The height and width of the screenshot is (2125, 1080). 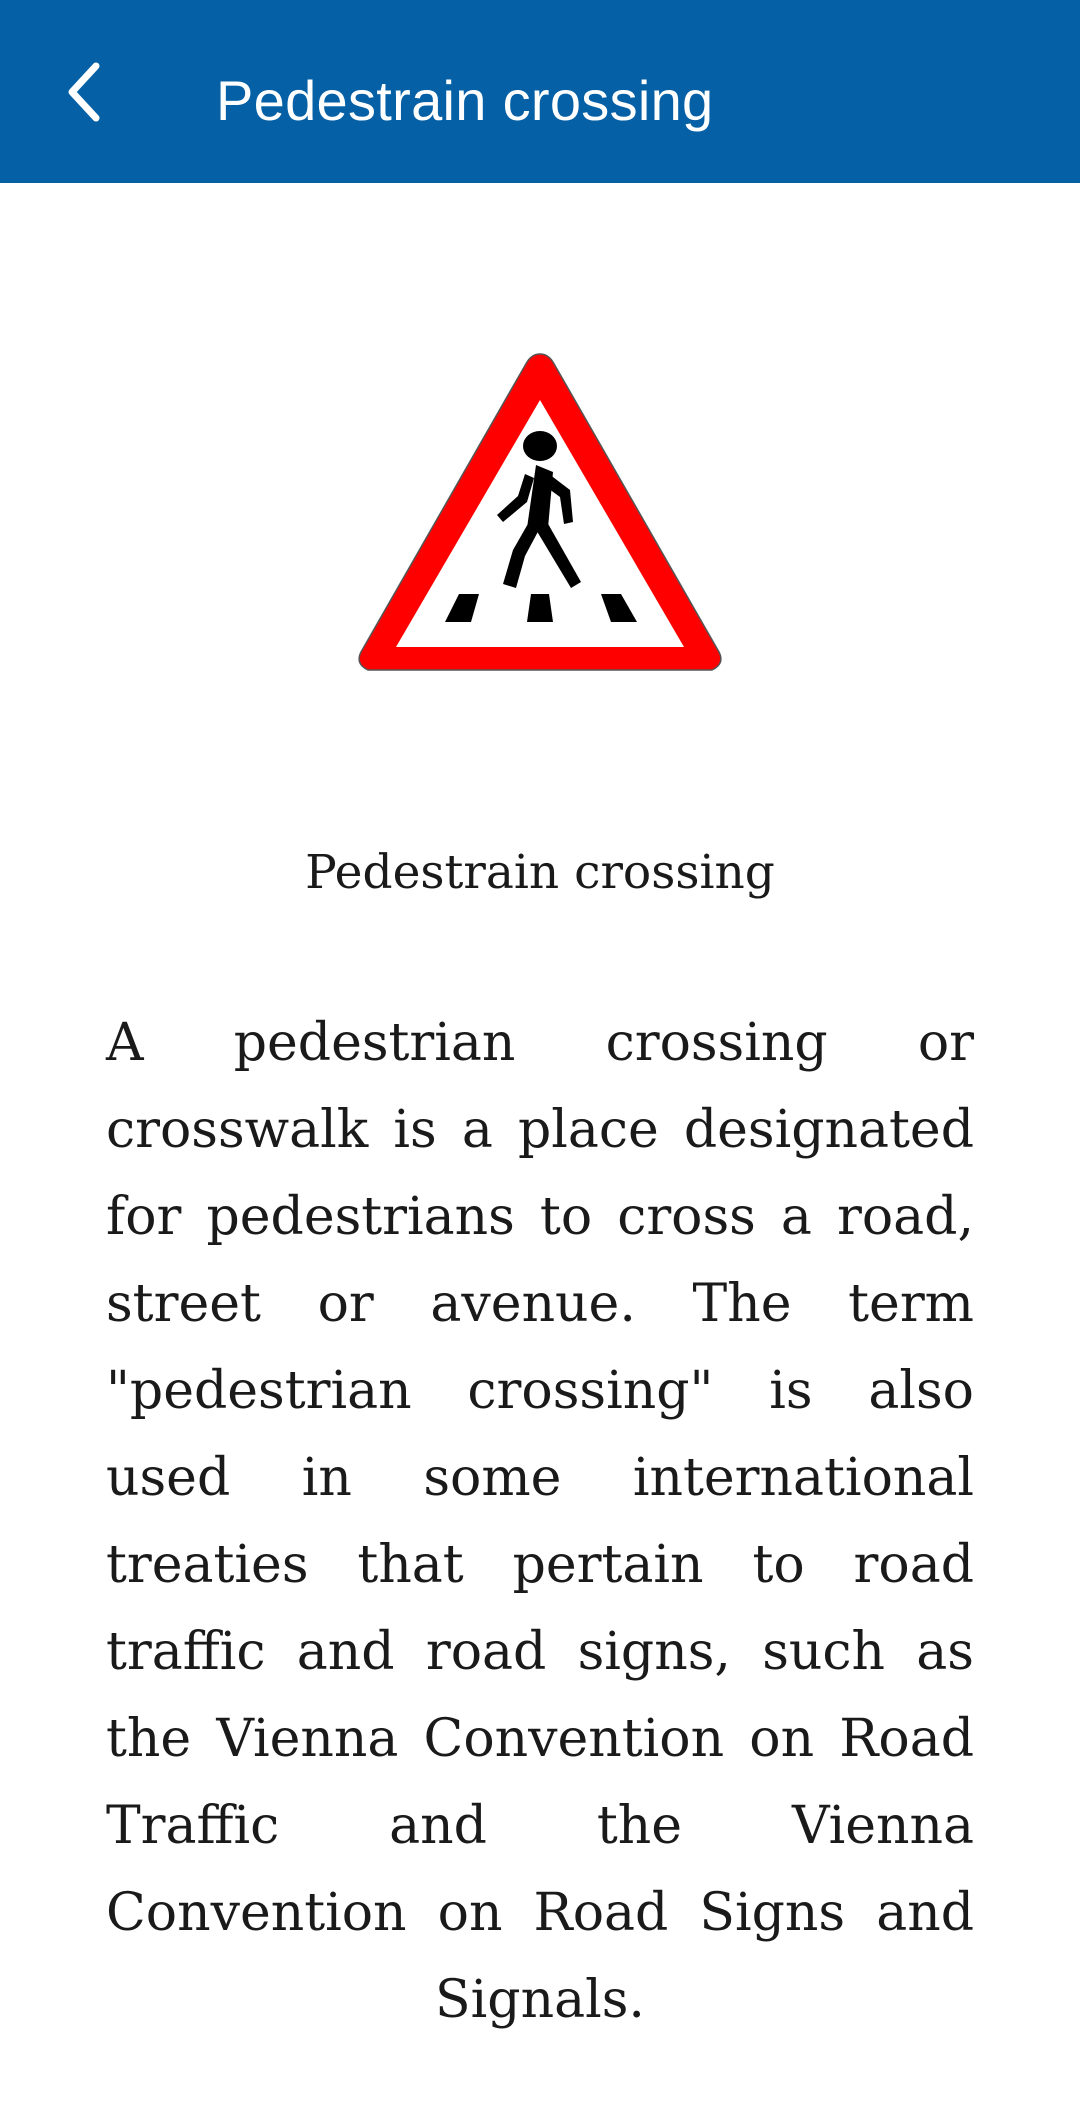 What do you see at coordinates (540, 872) in the screenshot?
I see `sign-caption: Pedestrain crossing` at bounding box center [540, 872].